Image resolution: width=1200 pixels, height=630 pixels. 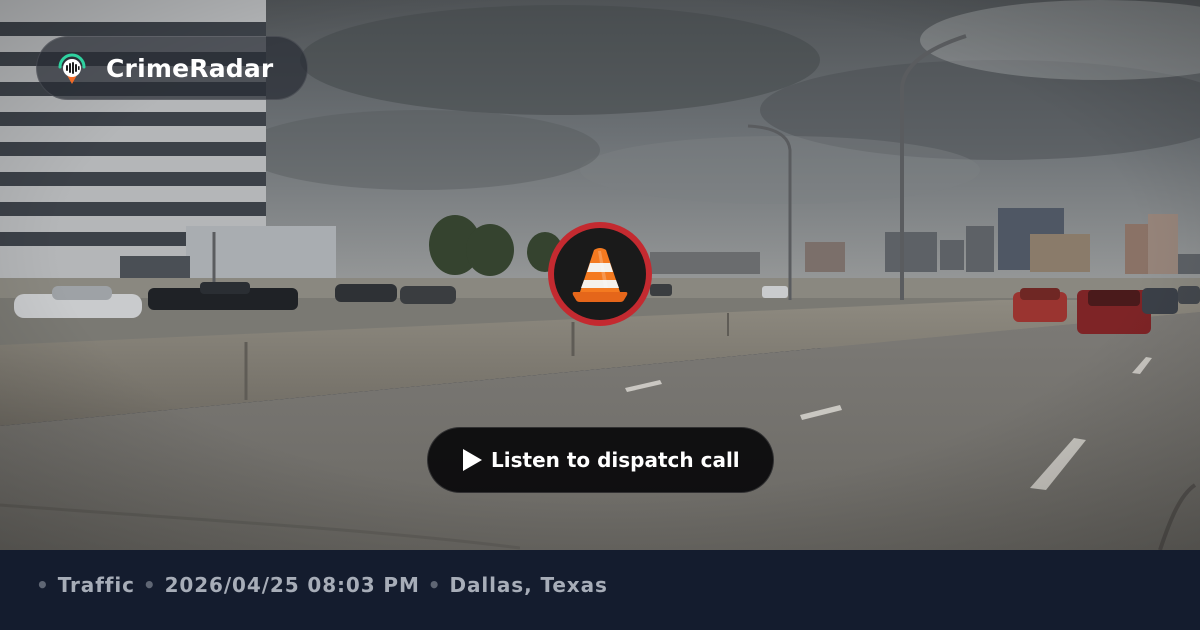 I want to click on badge-inner, so click(x=600, y=274).